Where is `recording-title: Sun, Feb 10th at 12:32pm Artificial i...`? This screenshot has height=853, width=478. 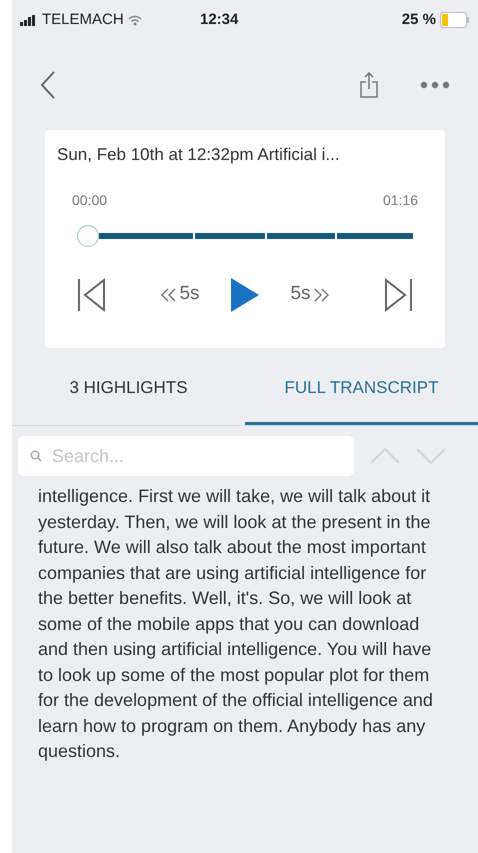
recording-title: Sun, Feb 10th at 12:32pm Artificial i... is located at coordinates (199, 155).